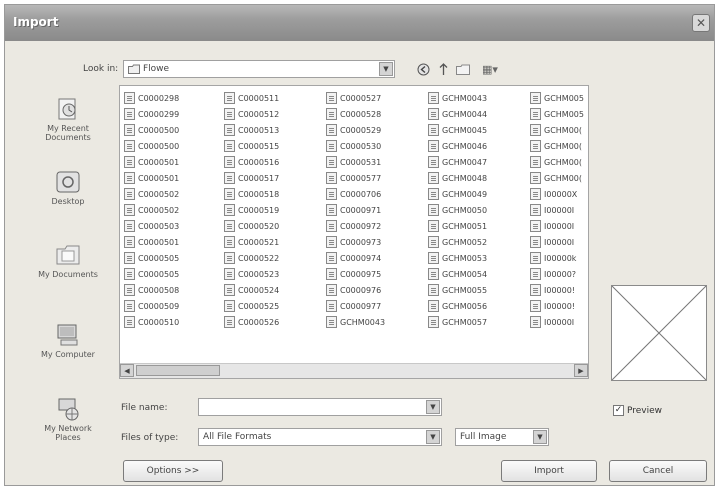  What do you see at coordinates (320, 407) in the screenshot?
I see `file-name-input: ▼` at bounding box center [320, 407].